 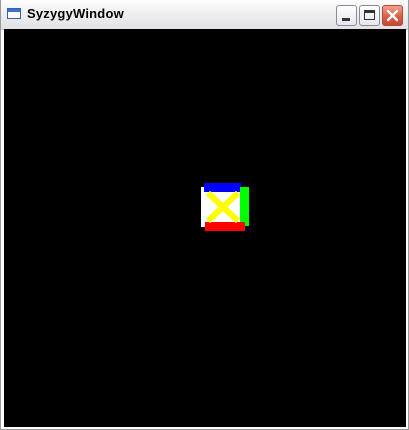 I want to click on minimize-button, so click(x=346, y=15).